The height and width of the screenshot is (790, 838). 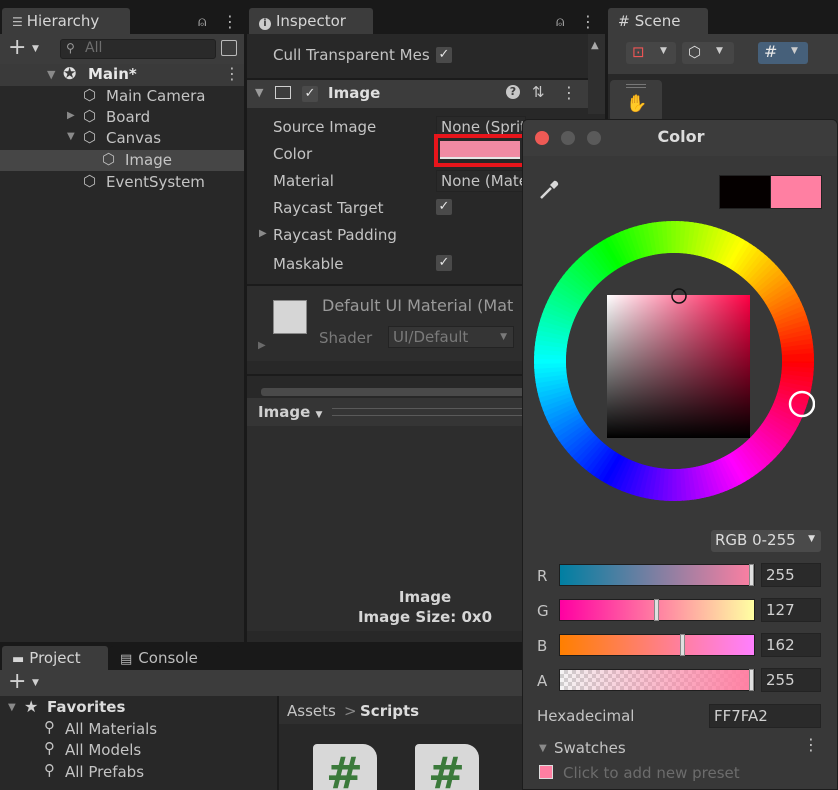 I want to click on hierarchy-search-input: ⚲ All, so click(x=138, y=49).